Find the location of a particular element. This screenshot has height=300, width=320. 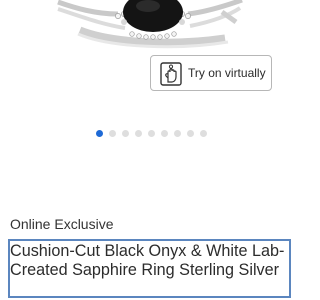

try-on-virtually-button: Try on virtually is located at coordinates (211, 73).